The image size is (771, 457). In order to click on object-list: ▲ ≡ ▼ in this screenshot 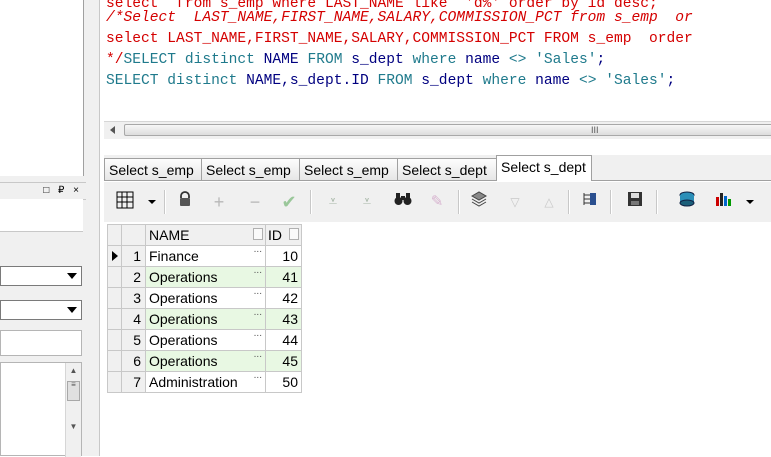, I will do `click(41, 409)`.